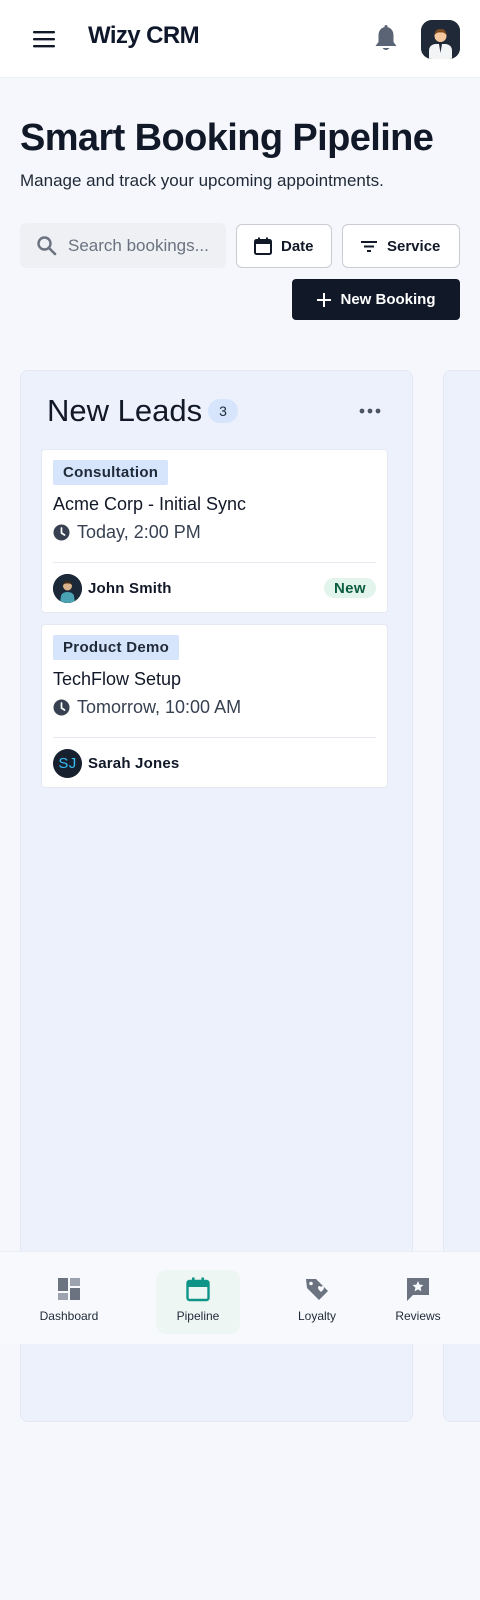 This screenshot has width=480, height=1600. I want to click on avatar, so click(67, 588).